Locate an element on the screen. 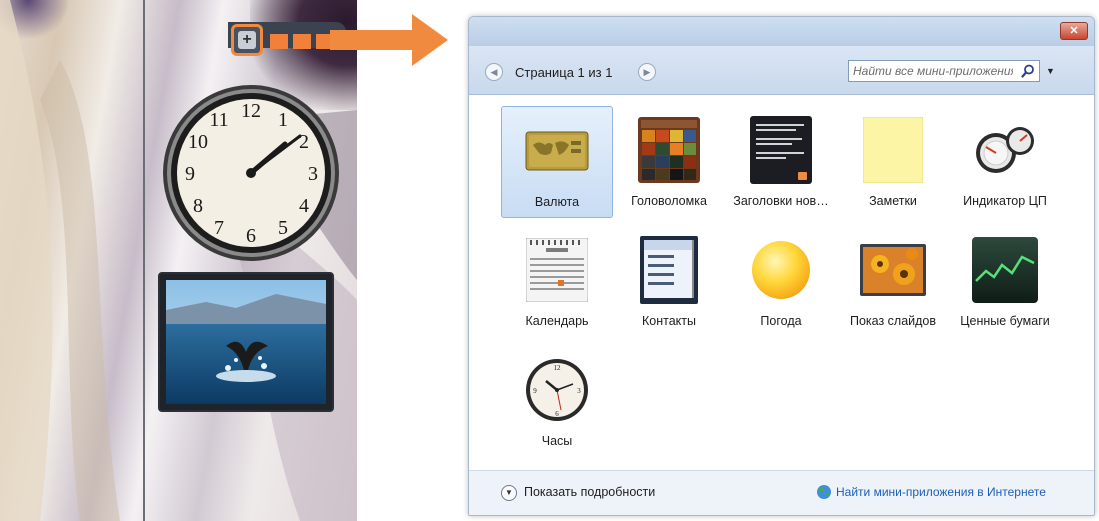  gadget-tile-notes: Заметки is located at coordinates (893, 162).